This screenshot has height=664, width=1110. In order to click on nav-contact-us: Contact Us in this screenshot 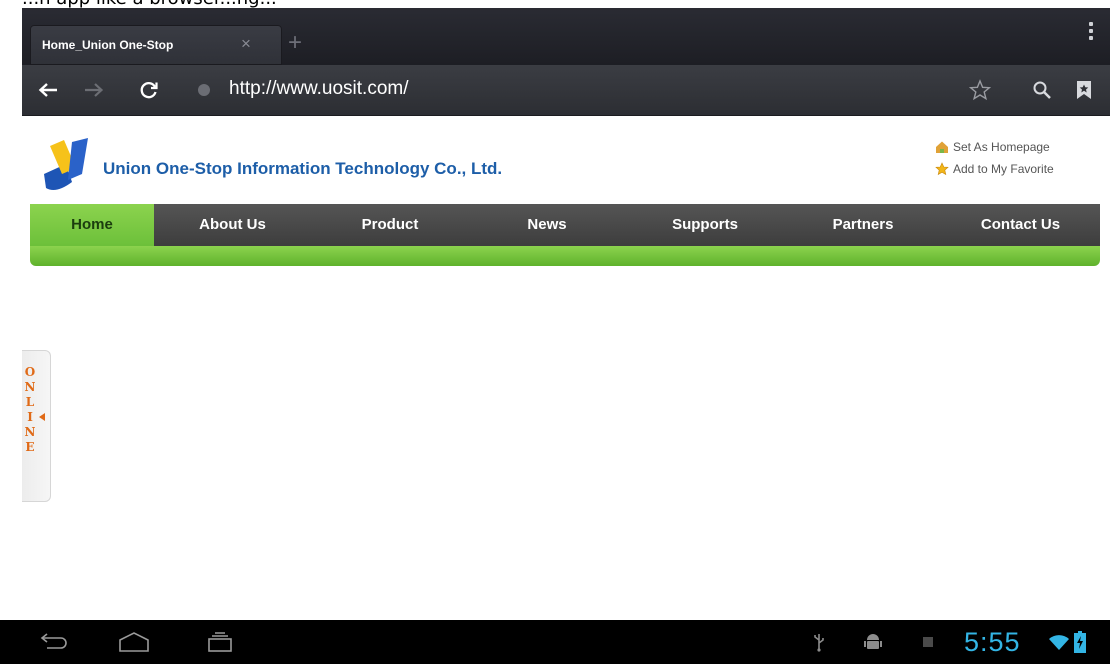, I will do `click(1020, 225)`.